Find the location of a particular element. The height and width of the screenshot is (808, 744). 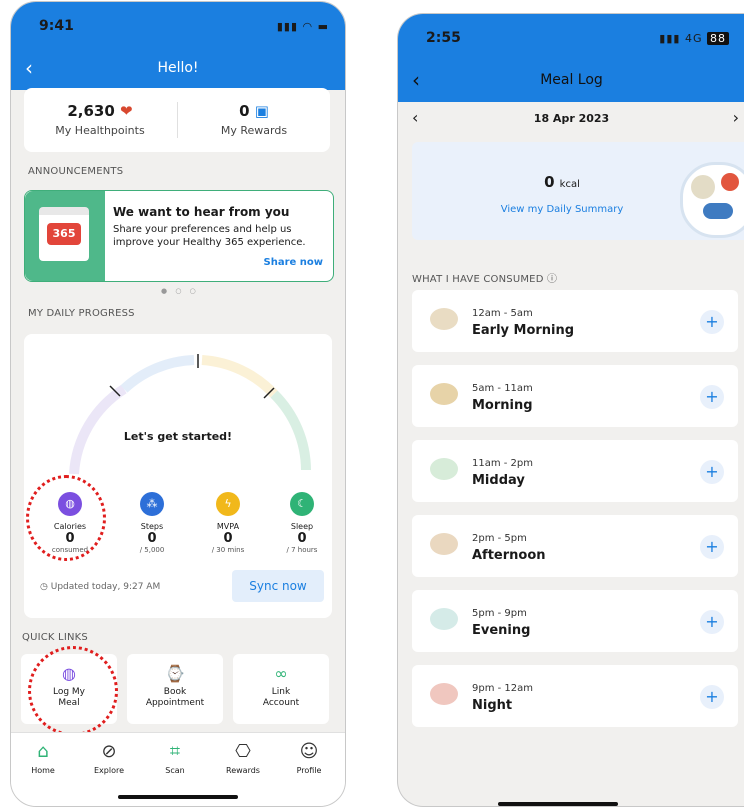

ticket-icon: ▣ is located at coordinates (261, 111).